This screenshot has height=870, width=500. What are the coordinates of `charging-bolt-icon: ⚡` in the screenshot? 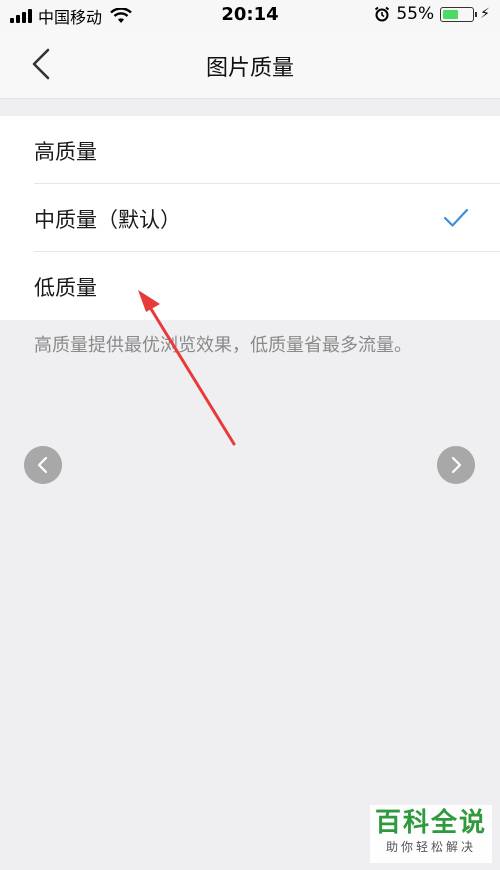 It's located at (485, 14).